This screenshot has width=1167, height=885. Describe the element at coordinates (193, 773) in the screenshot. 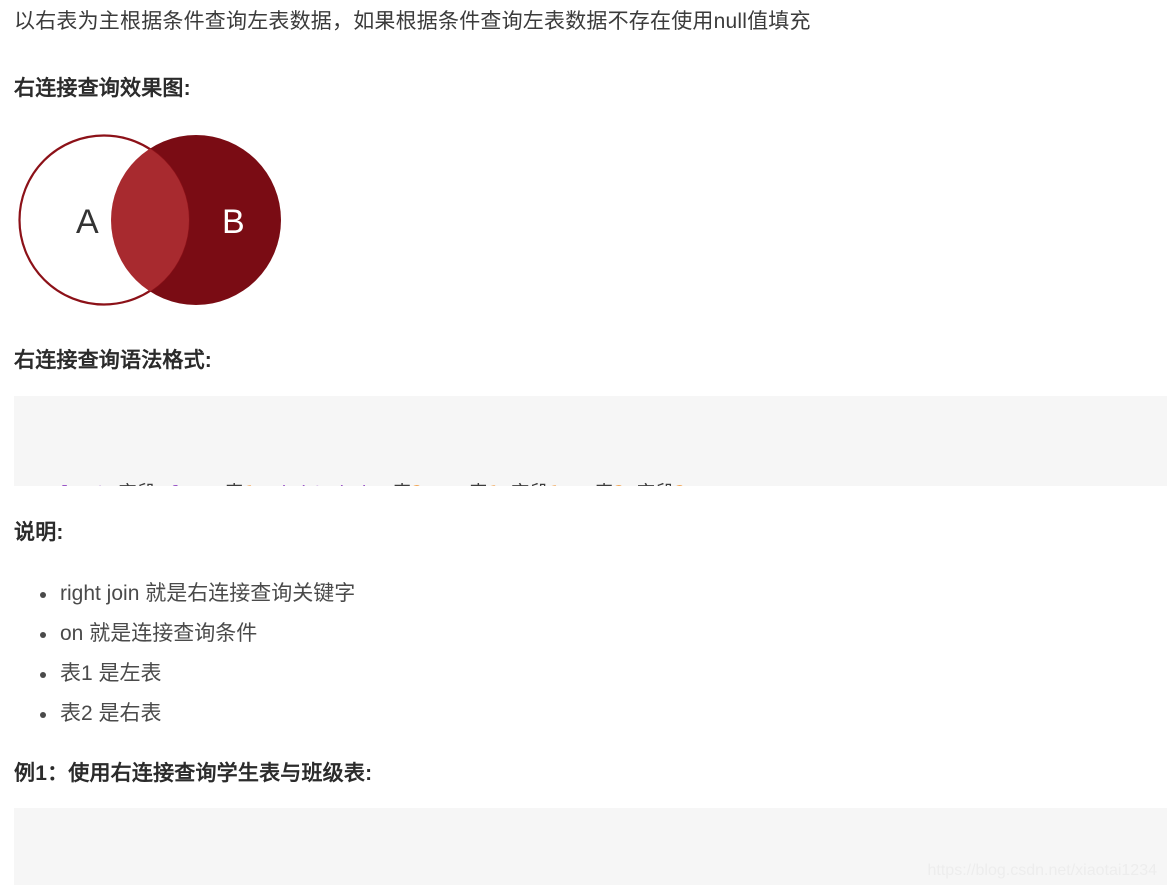

I see `heading-example-1: 例1：使用右连接查询学生表与班级表:` at that location.